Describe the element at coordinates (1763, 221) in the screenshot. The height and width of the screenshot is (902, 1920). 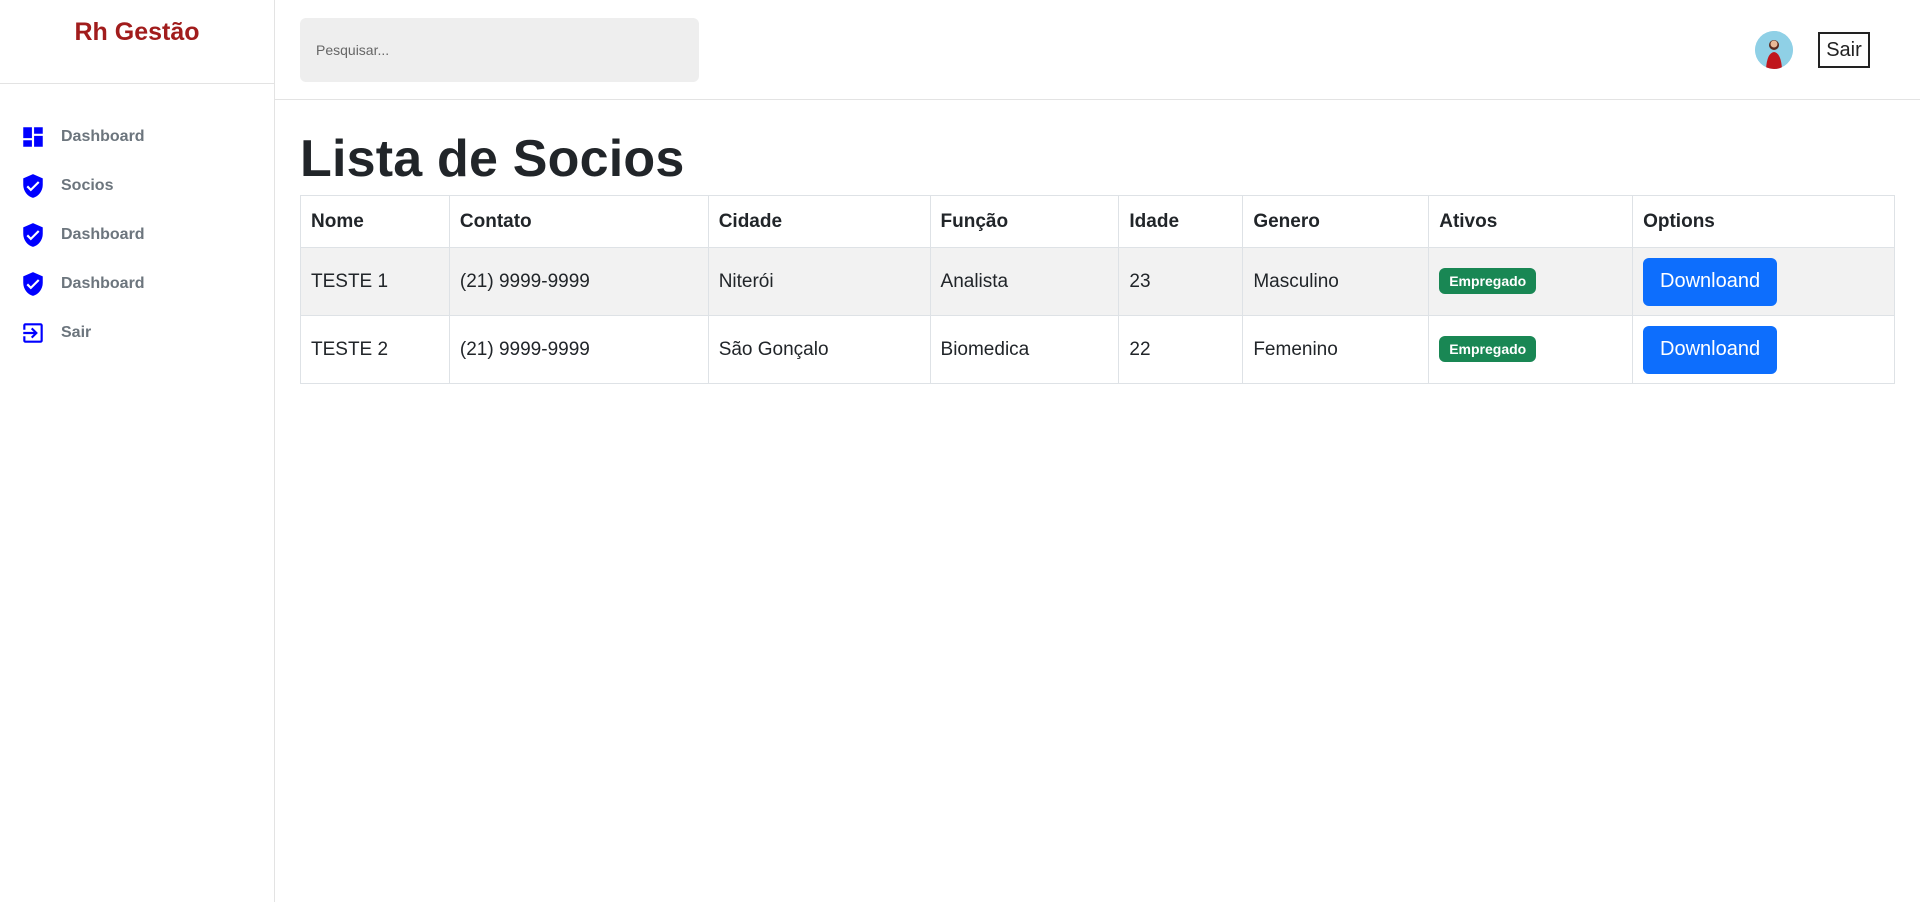
I see `column-header-options: Options` at that location.